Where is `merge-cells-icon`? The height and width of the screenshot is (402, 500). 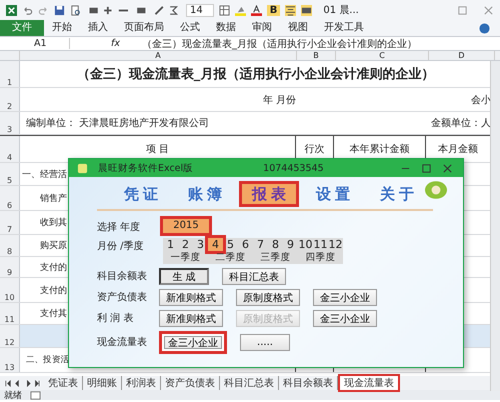 merge-cells-icon is located at coordinates (306, 10).